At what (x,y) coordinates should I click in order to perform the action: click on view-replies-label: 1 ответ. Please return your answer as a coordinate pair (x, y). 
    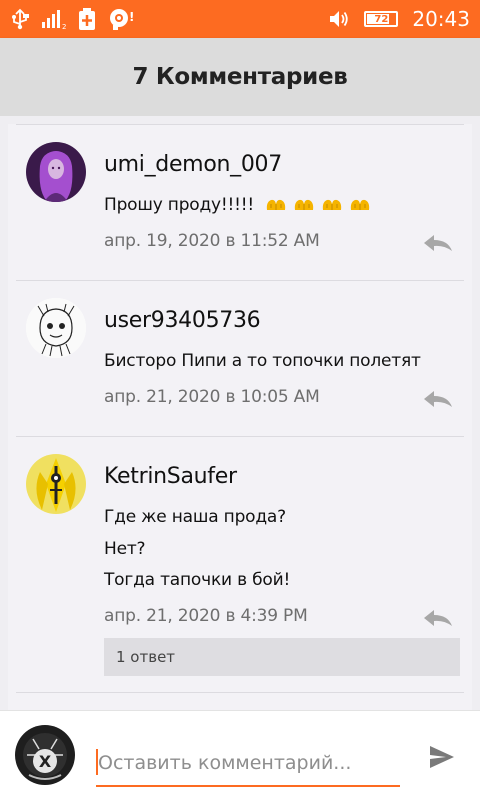
    Looking at the image, I should click on (146, 657).